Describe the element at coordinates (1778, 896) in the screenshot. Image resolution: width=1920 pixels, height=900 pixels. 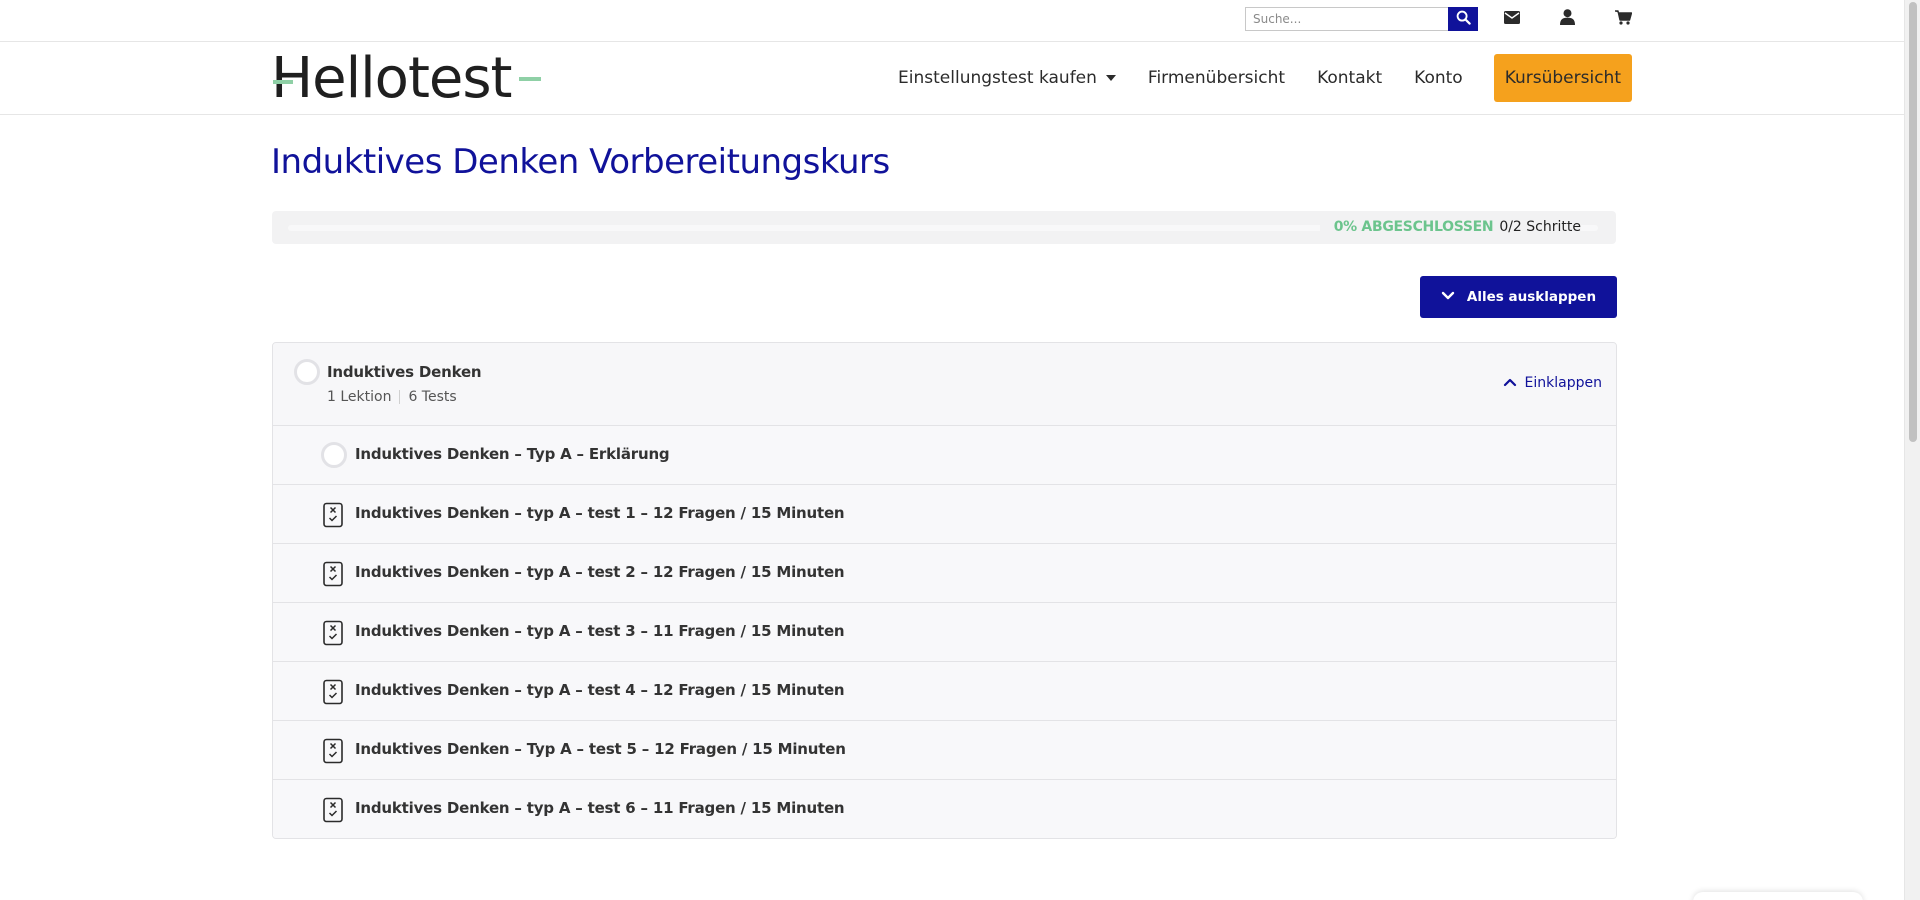
I see `chat-widget` at that location.